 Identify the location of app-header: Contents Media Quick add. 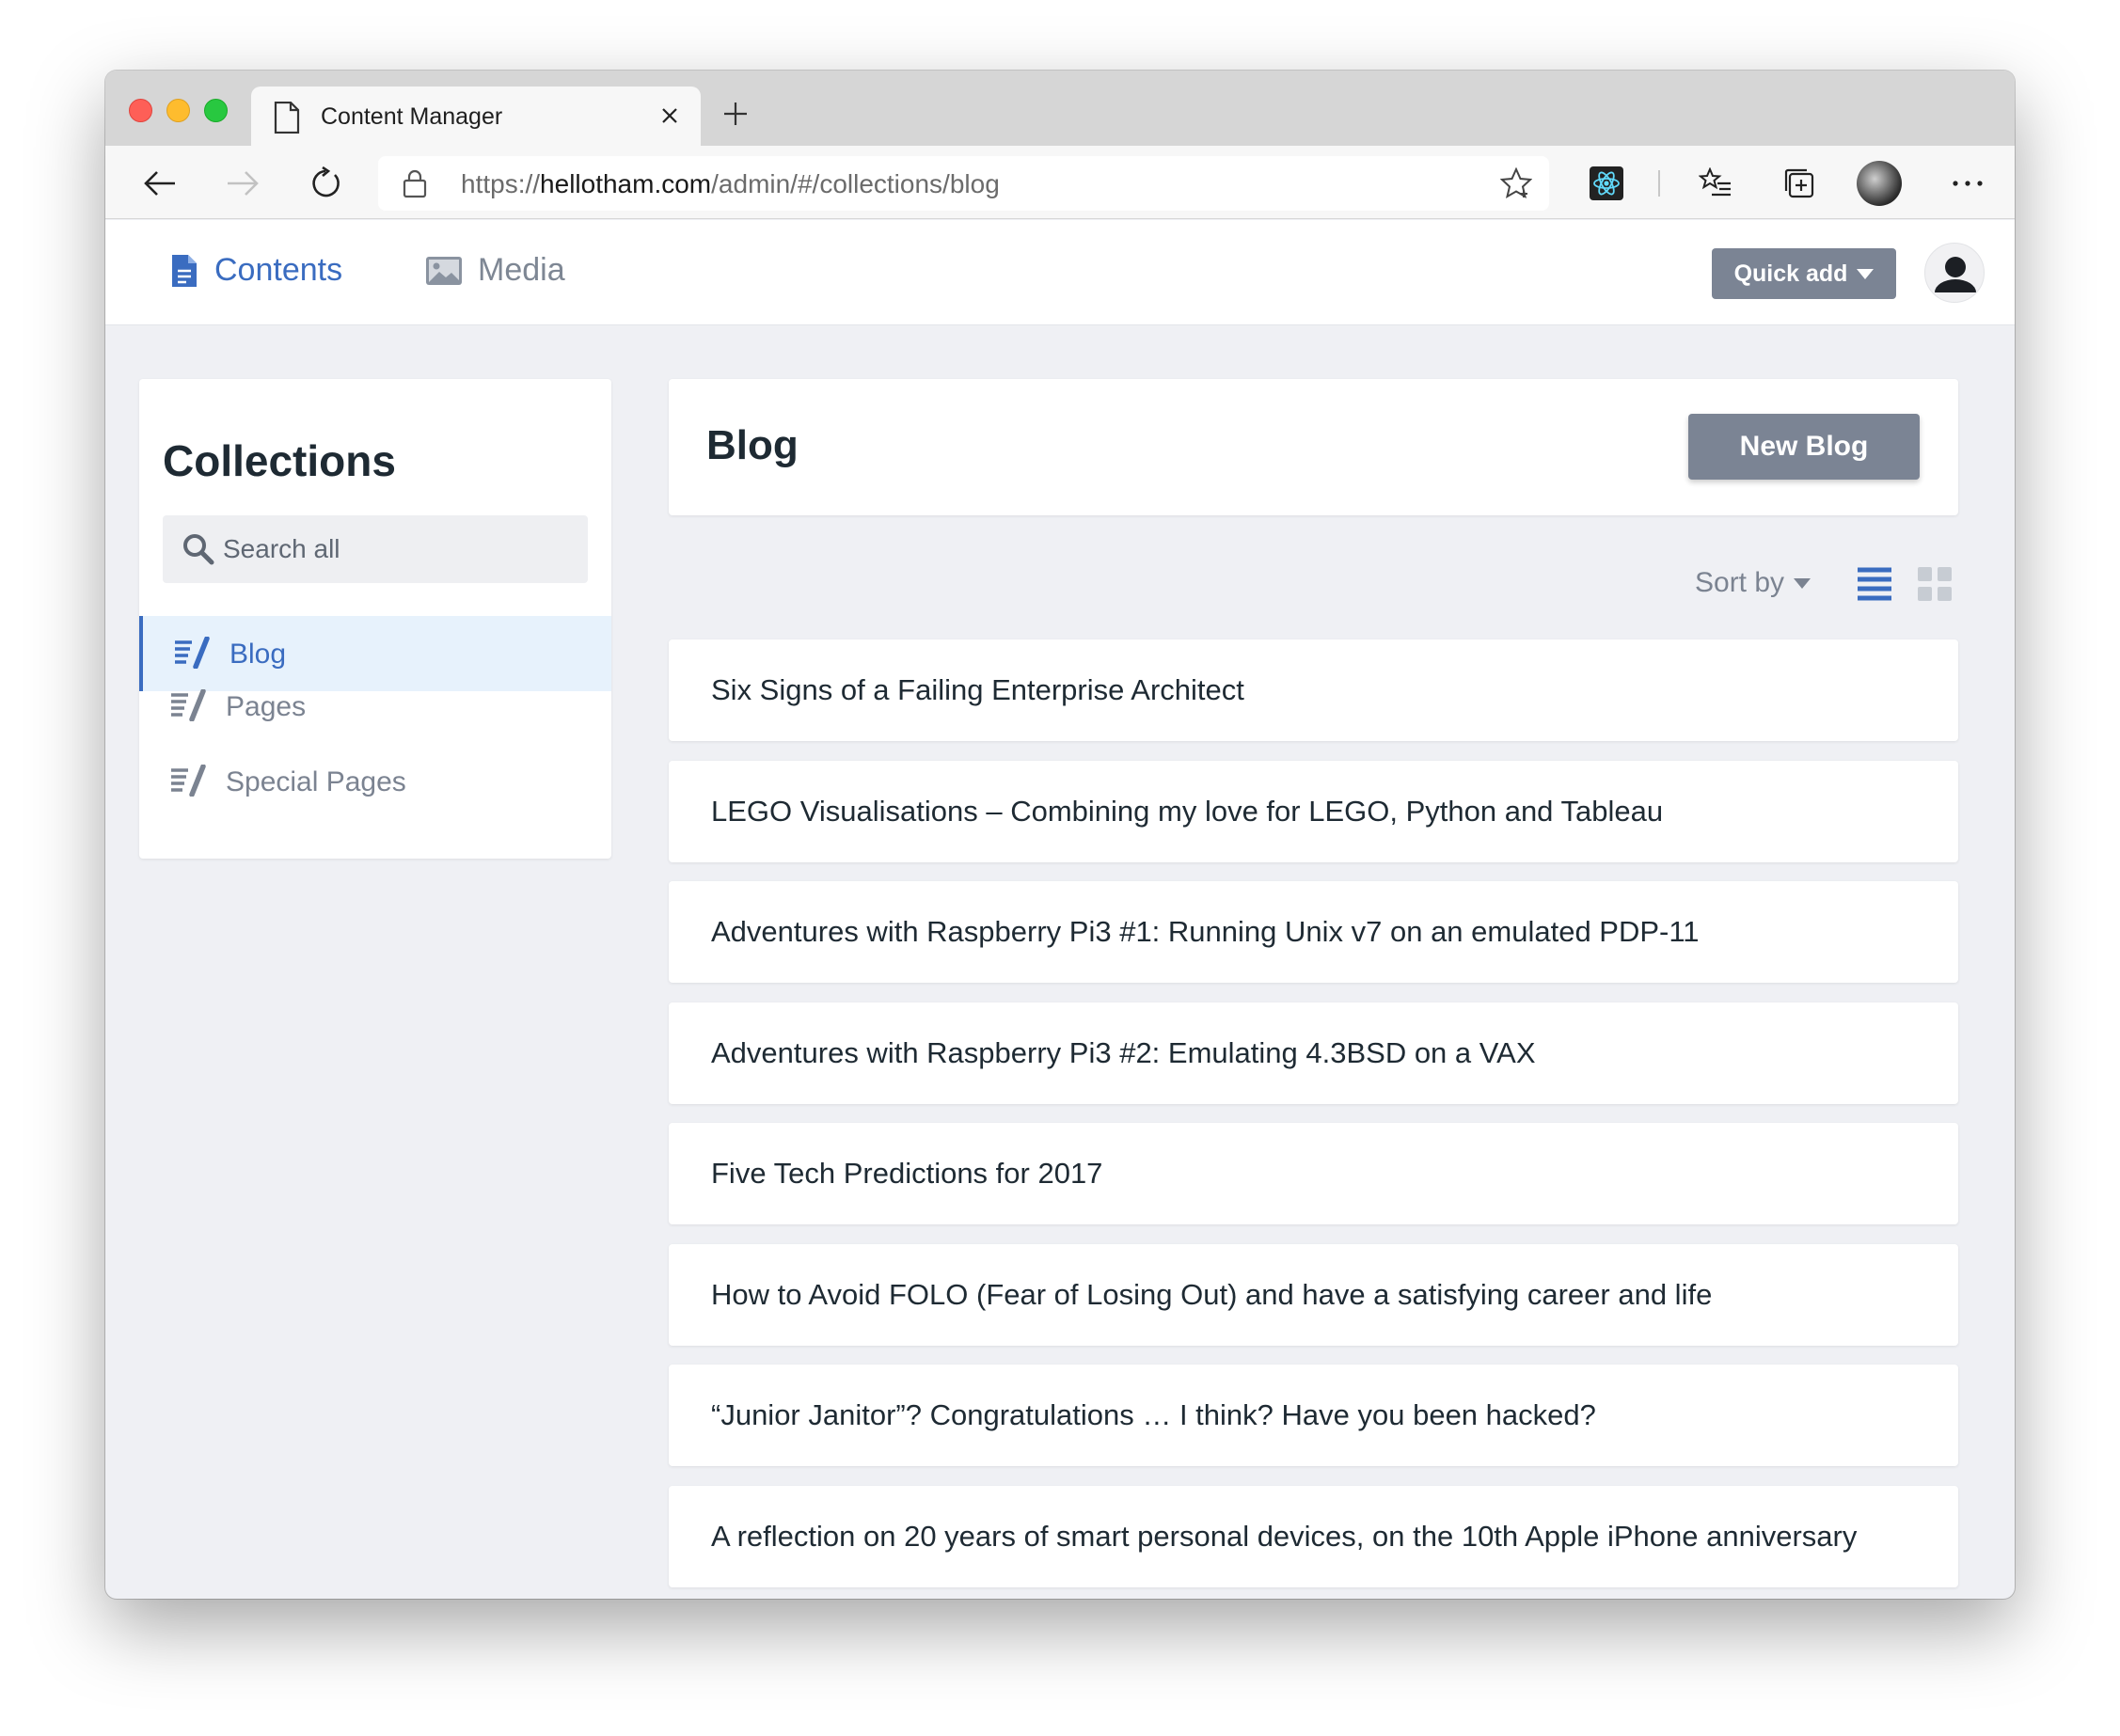
(1060, 273).